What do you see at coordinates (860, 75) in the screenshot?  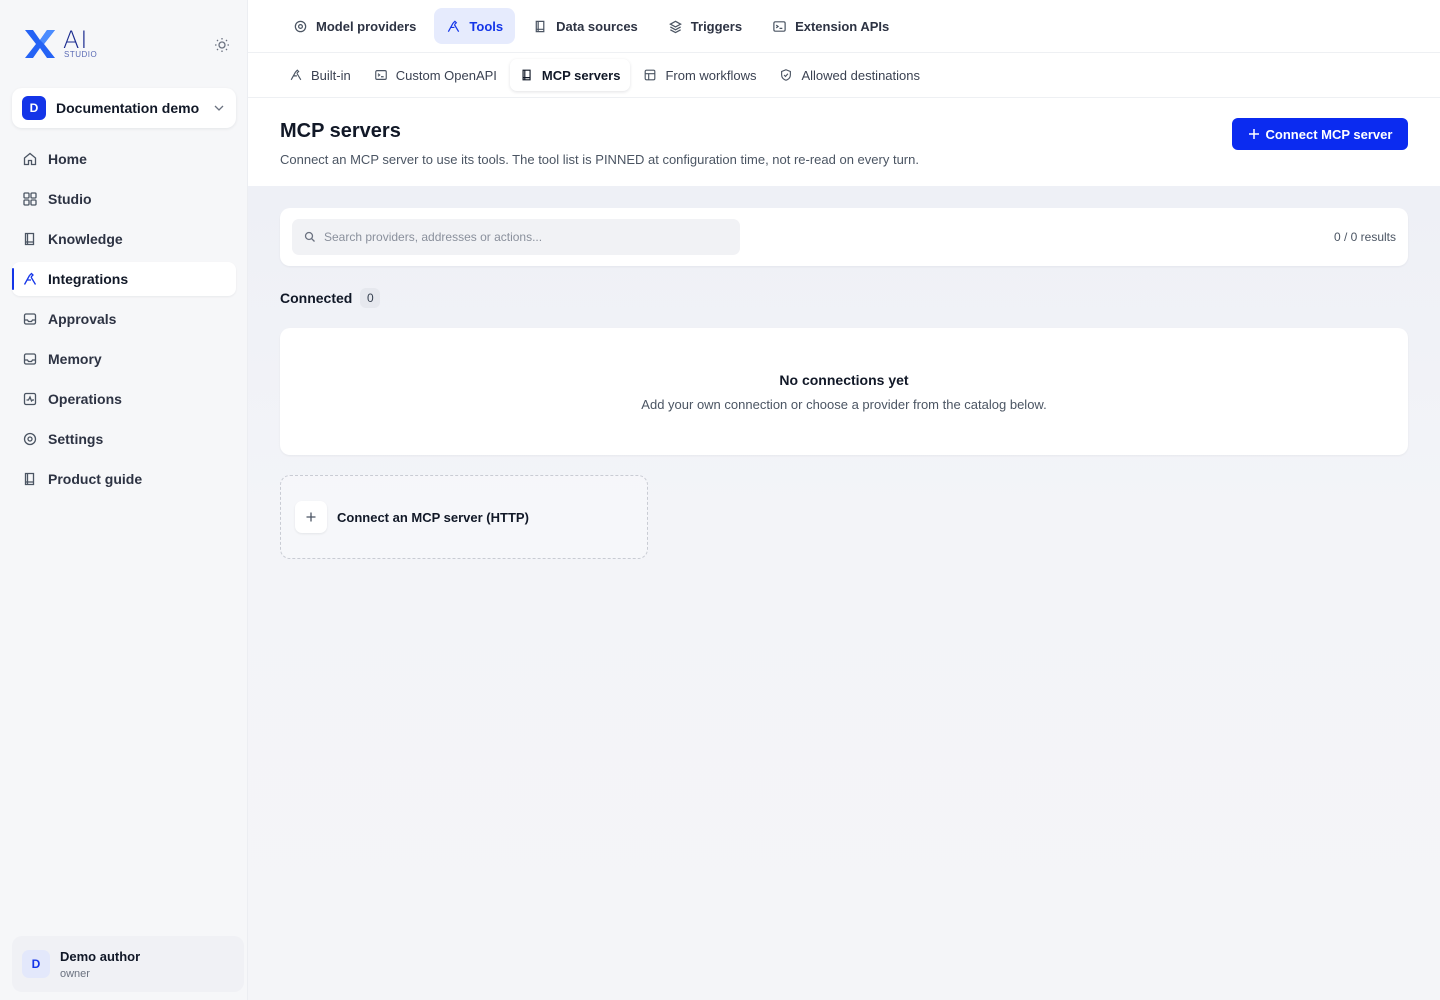 I see `subtab-label: Allowed destinations` at bounding box center [860, 75].